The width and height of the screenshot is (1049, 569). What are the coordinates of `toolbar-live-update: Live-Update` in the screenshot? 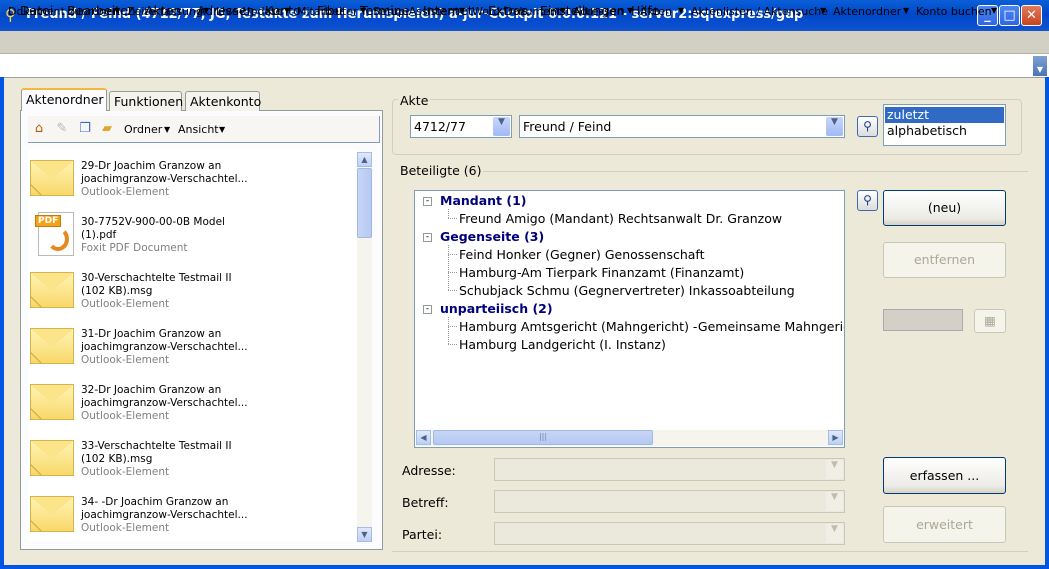 It's located at (249, 11).